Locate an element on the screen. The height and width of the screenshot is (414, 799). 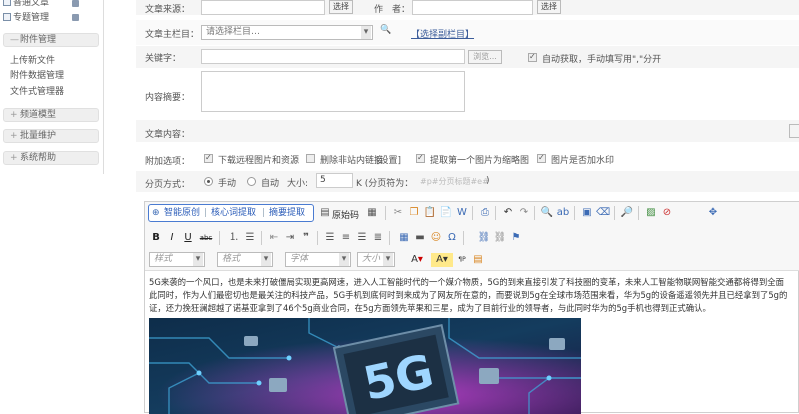
image-icon: ▨ is located at coordinates (651, 213).